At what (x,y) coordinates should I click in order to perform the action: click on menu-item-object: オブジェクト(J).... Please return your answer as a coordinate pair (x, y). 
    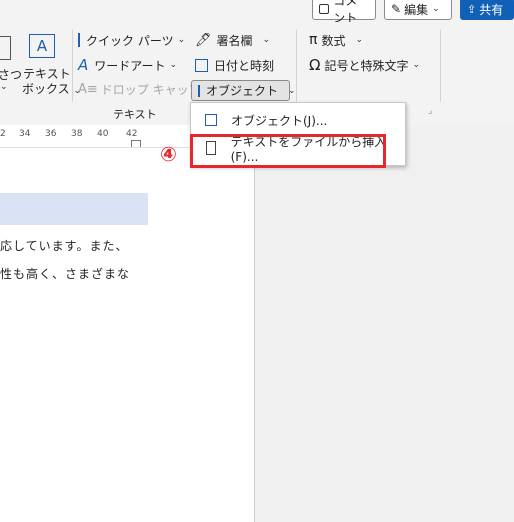
    Looking at the image, I should click on (298, 120).